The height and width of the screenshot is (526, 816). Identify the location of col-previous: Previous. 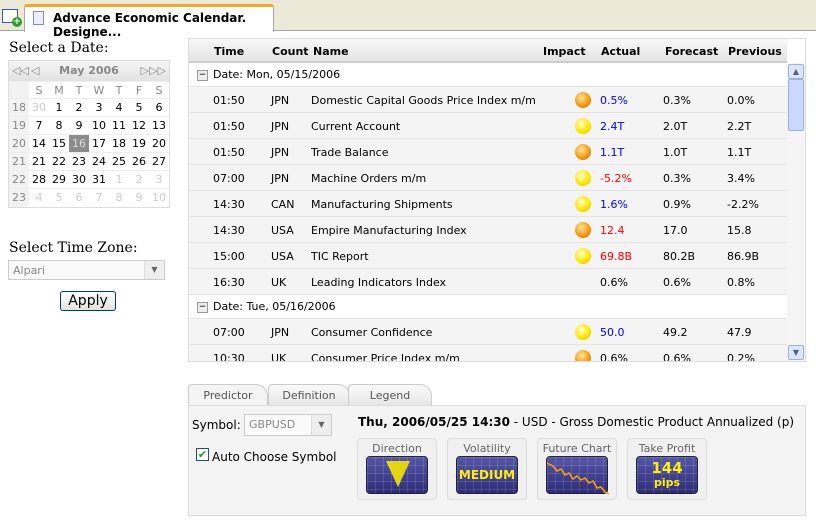
(755, 51).